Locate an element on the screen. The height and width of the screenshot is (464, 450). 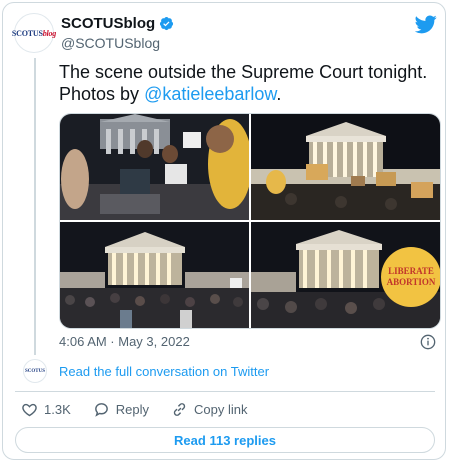
actions-bar: 1.3K Reply Copy link is located at coordinates (134, 409).